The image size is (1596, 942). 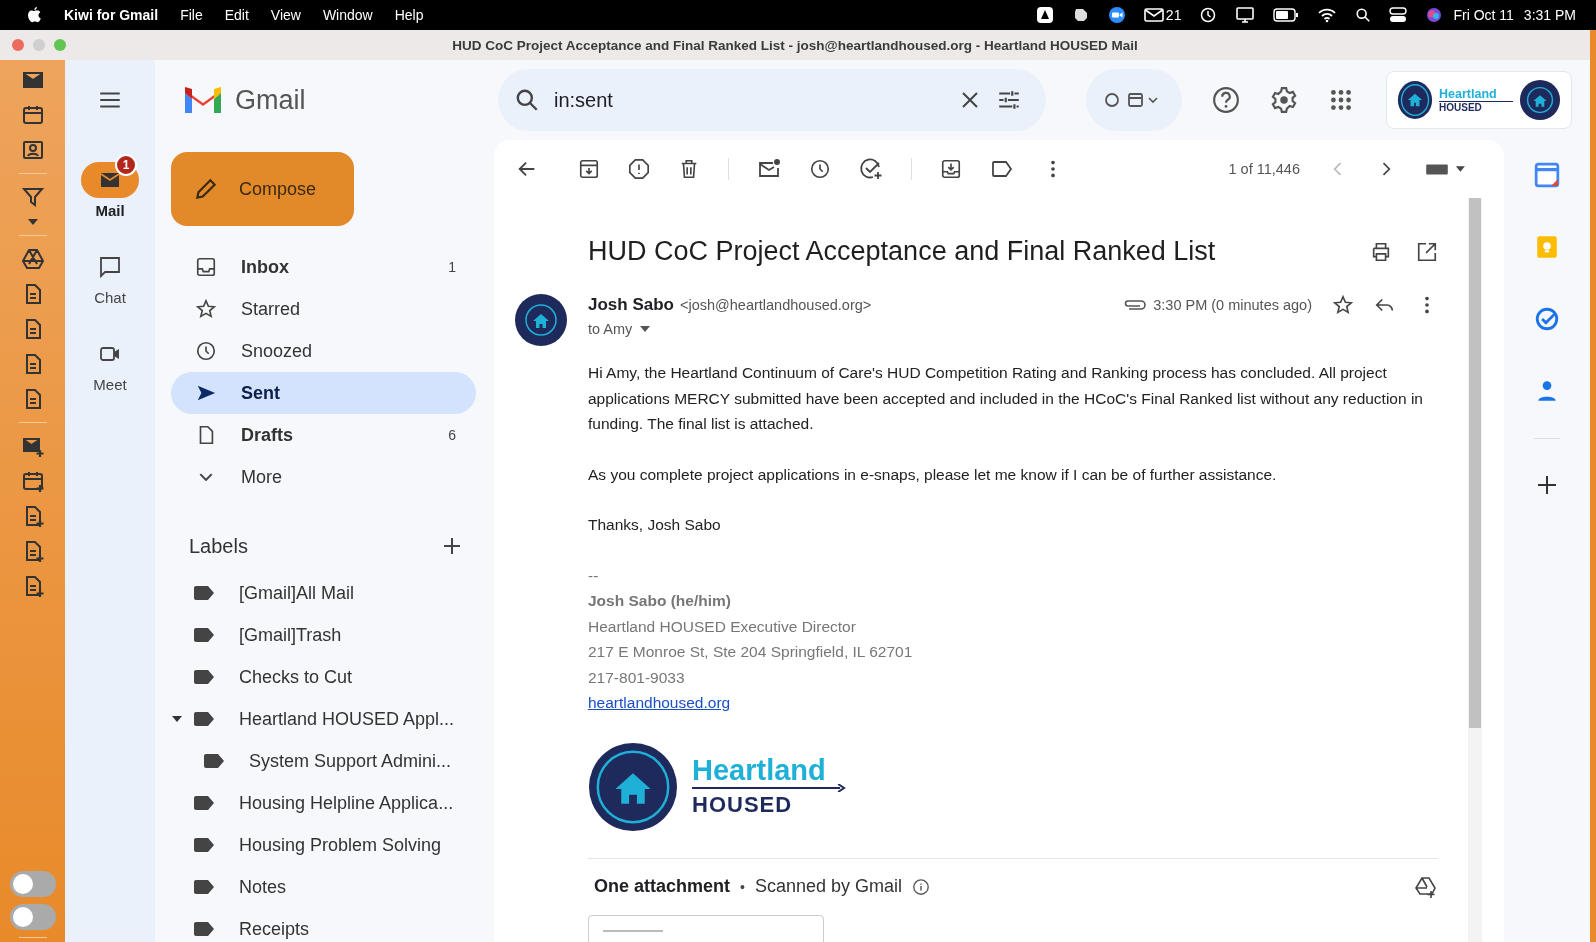 I want to click on history-icon, so click(x=1208, y=15).